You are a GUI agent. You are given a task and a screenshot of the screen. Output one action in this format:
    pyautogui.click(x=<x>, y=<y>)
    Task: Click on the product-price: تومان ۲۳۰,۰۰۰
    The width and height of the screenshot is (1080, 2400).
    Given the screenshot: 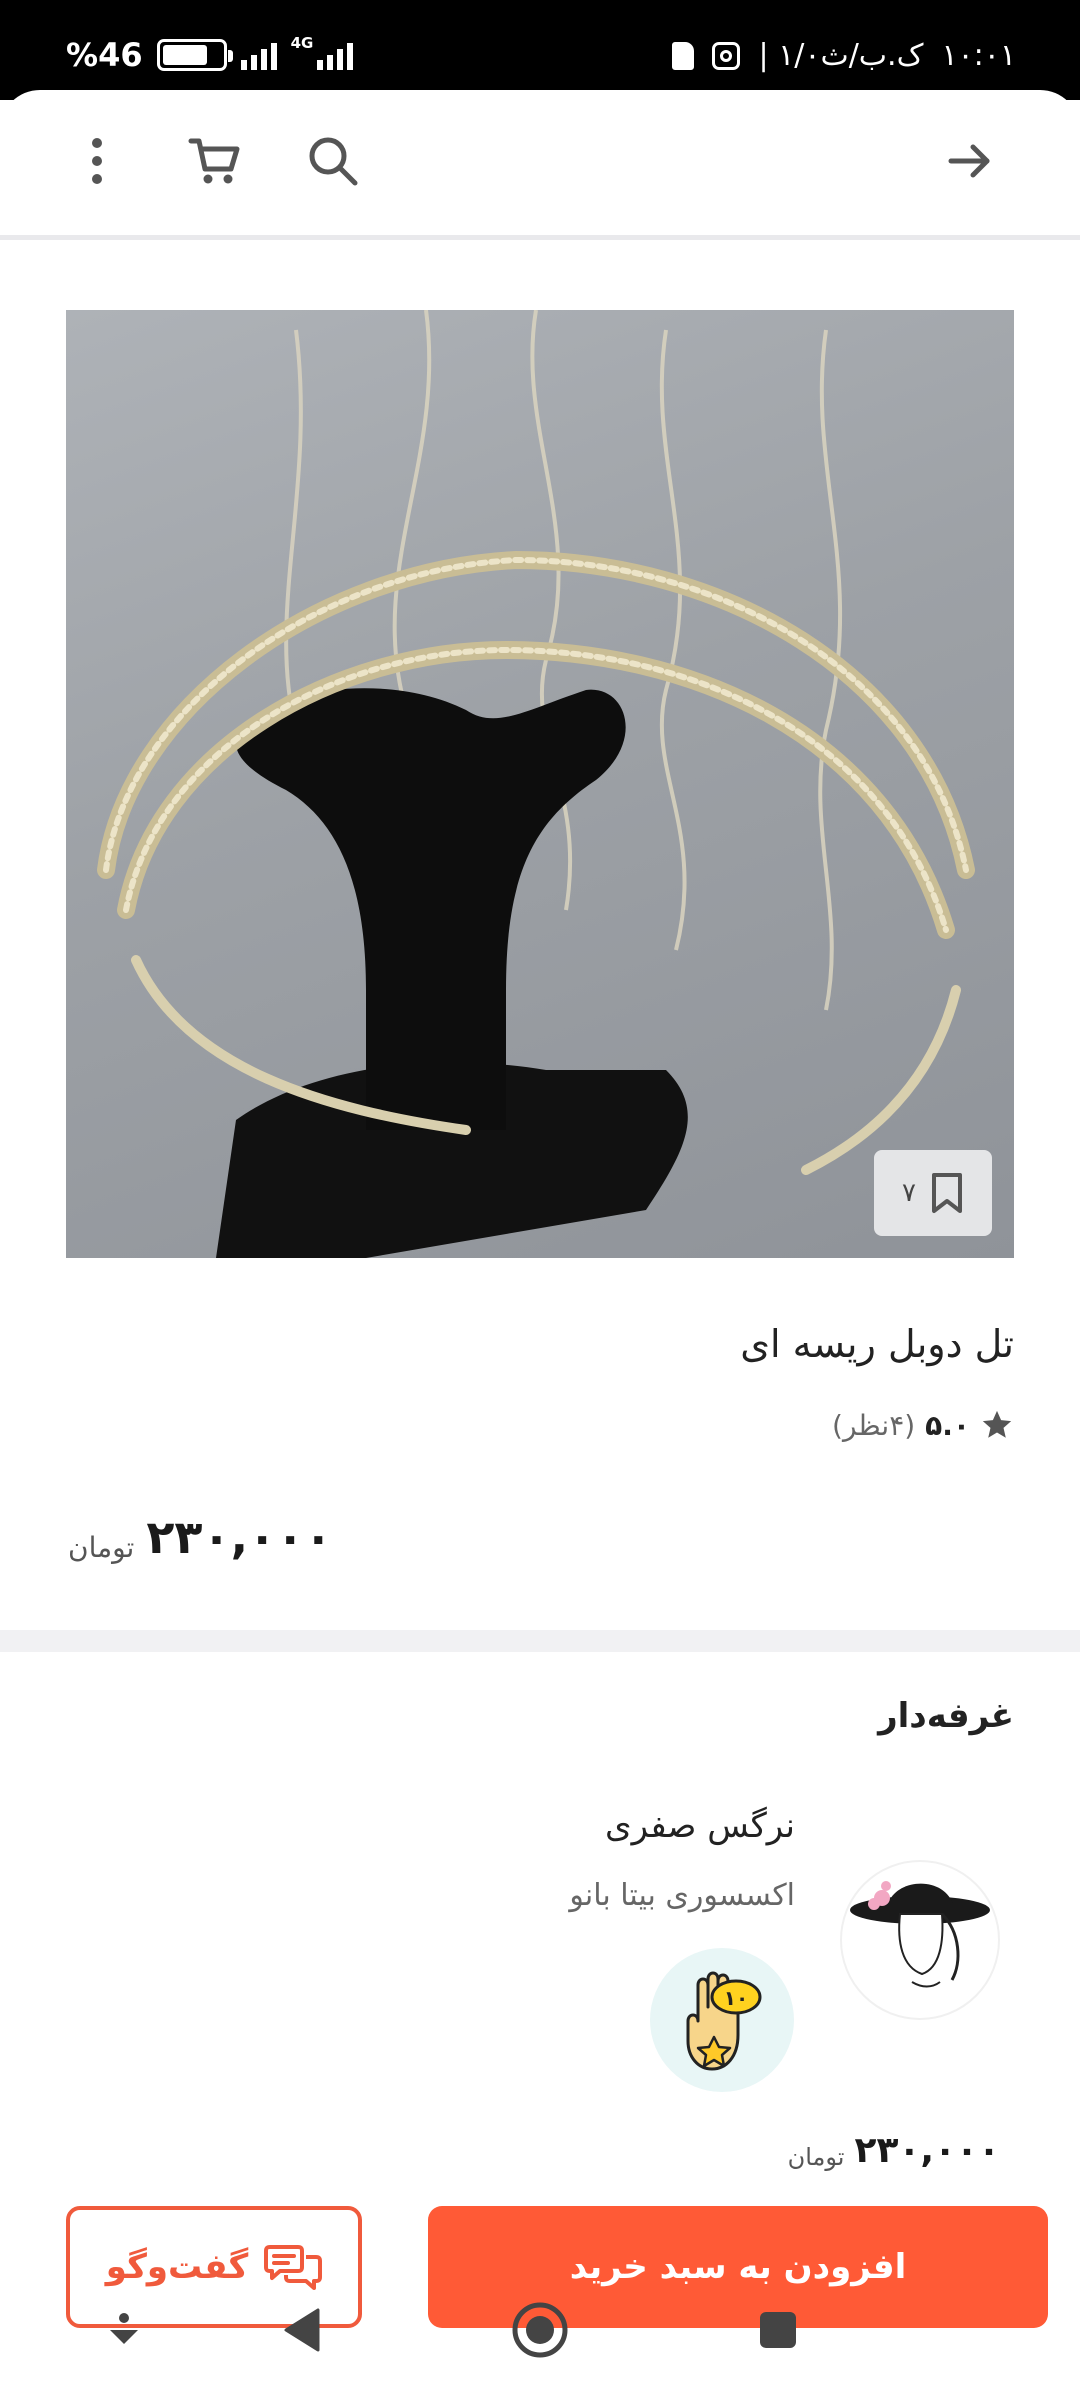 What is the action you would take?
    pyautogui.click(x=200, y=1537)
    